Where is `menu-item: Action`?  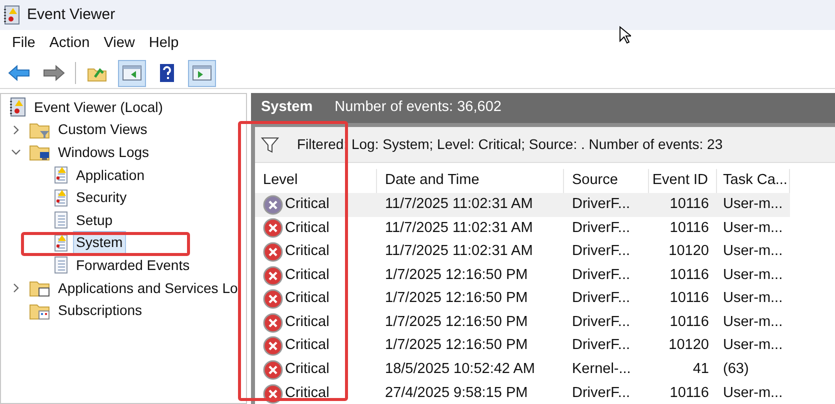 menu-item: Action is located at coordinates (69, 44).